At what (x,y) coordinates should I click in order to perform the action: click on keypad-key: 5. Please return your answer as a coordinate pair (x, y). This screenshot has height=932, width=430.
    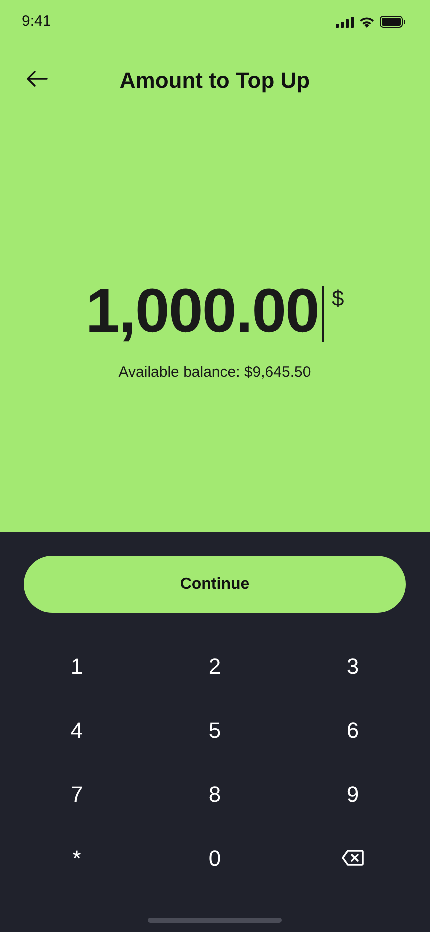
    Looking at the image, I should click on (215, 730).